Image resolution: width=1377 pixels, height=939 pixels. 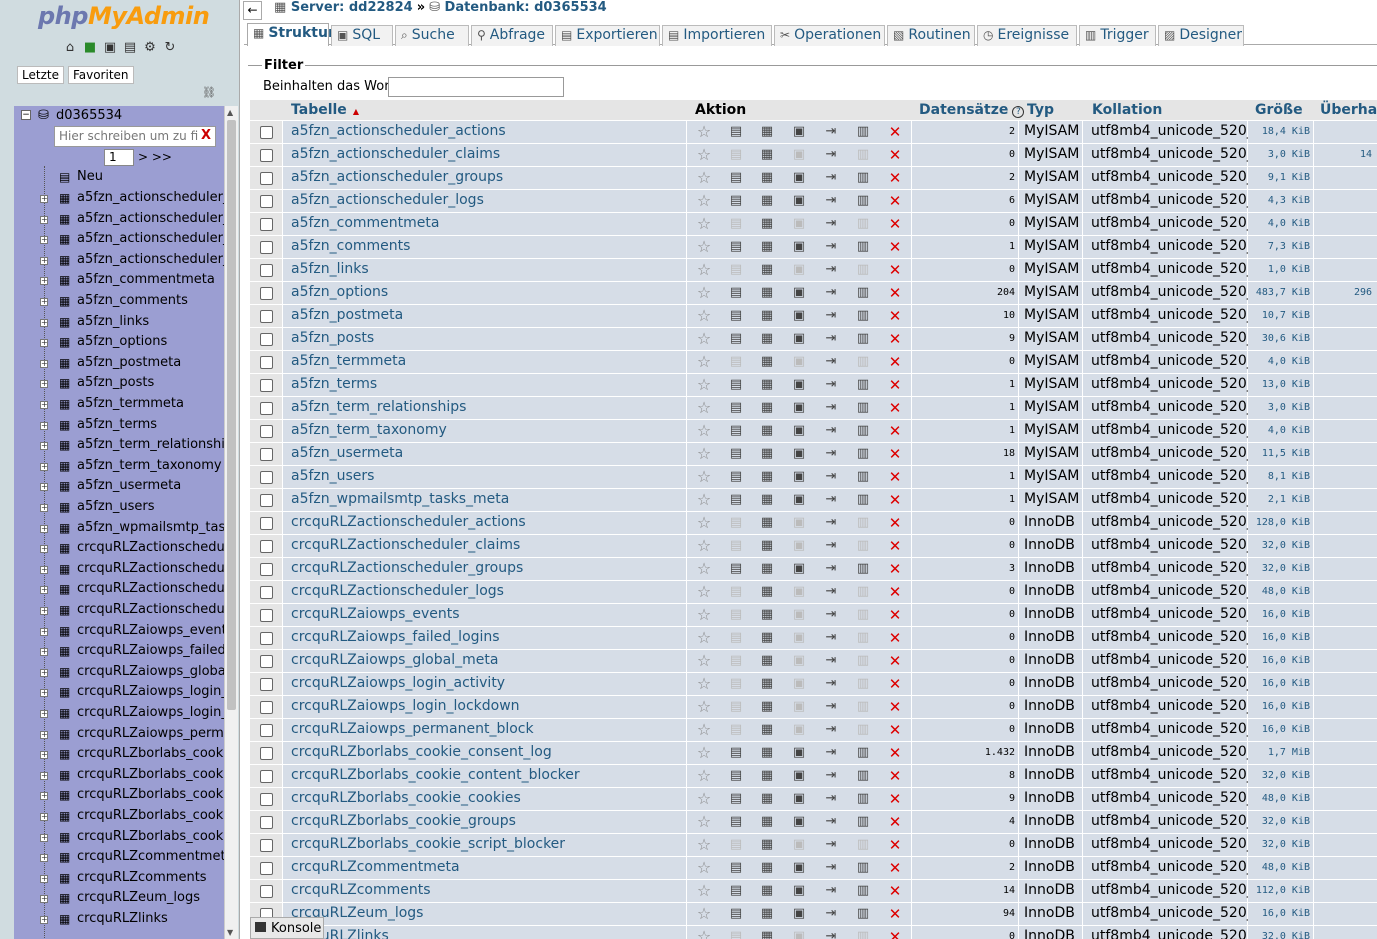 What do you see at coordinates (132, 529) in the screenshot?
I see `nav-table-item: + ▦ a5fzn_wpmailsmtp_tasks` at bounding box center [132, 529].